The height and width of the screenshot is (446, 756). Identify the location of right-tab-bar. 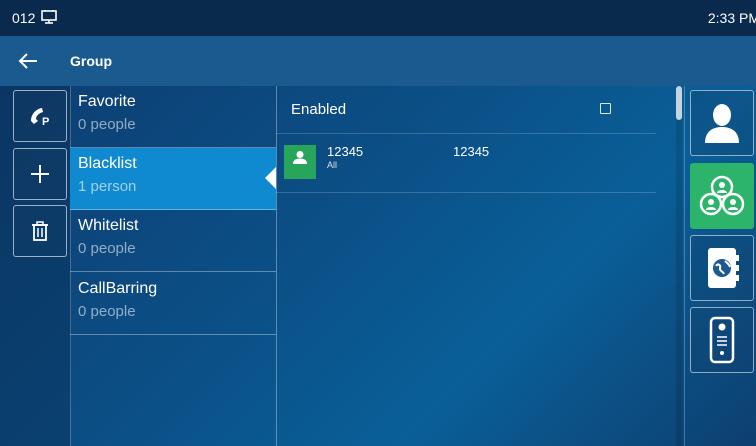
(720, 266).